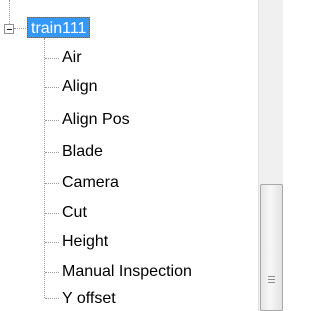 The width and height of the screenshot is (320, 311). Describe the element at coordinates (82, 152) in the screenshot. I see `tree-node-blade: Blade` at that location.